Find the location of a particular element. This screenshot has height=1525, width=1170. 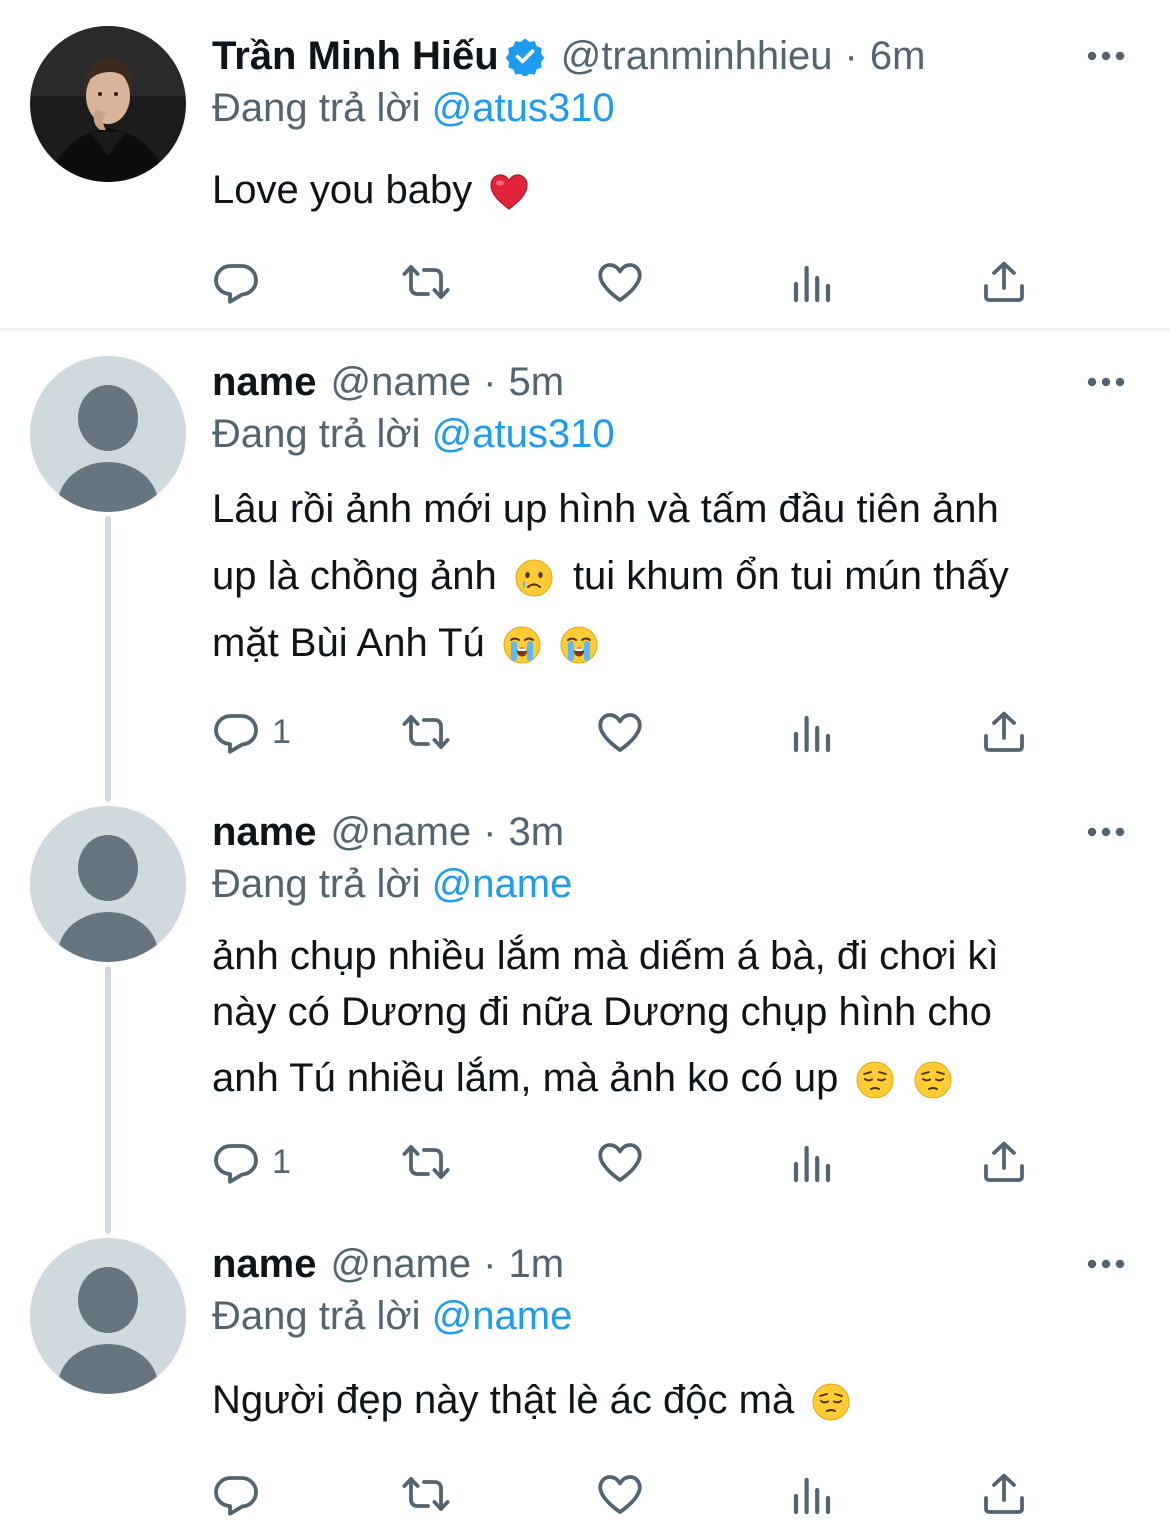

timestamp: 5m is located at coordinates (537, 382).